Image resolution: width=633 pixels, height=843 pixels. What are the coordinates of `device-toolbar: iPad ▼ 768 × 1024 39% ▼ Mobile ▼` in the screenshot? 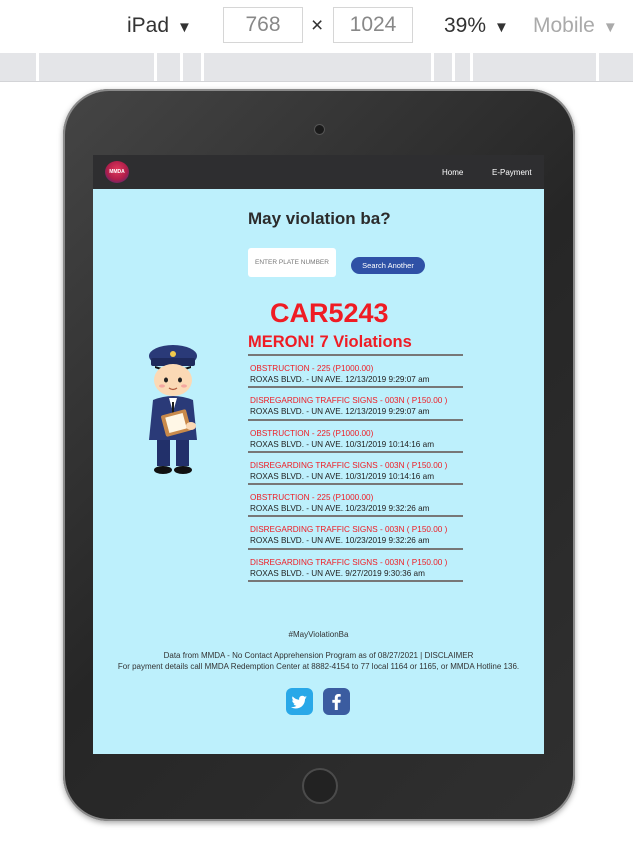 It's located at (316, 26).